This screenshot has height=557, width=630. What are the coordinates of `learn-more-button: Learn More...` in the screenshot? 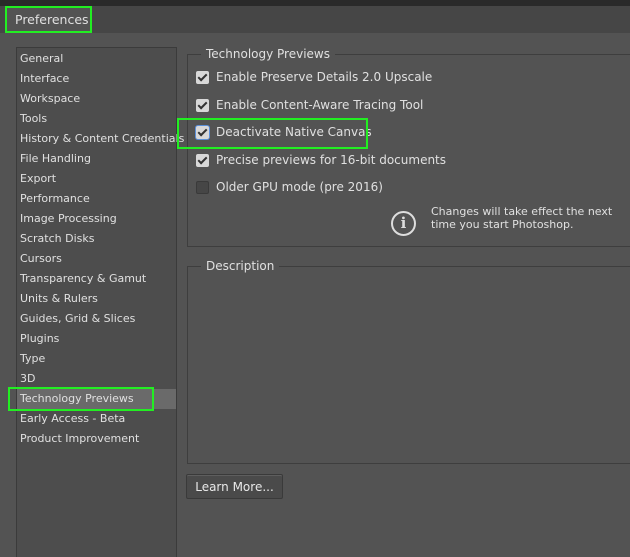 It's located at (234, 486).